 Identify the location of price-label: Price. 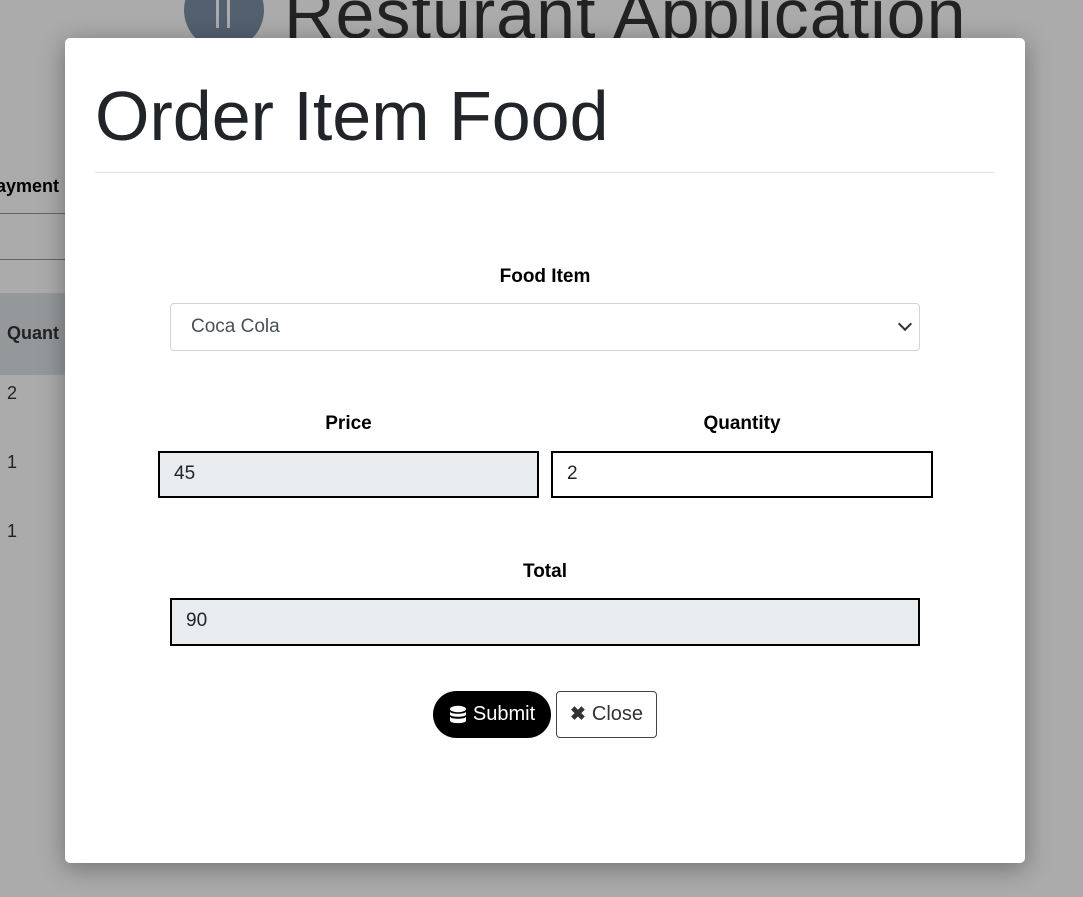
(348, 423).